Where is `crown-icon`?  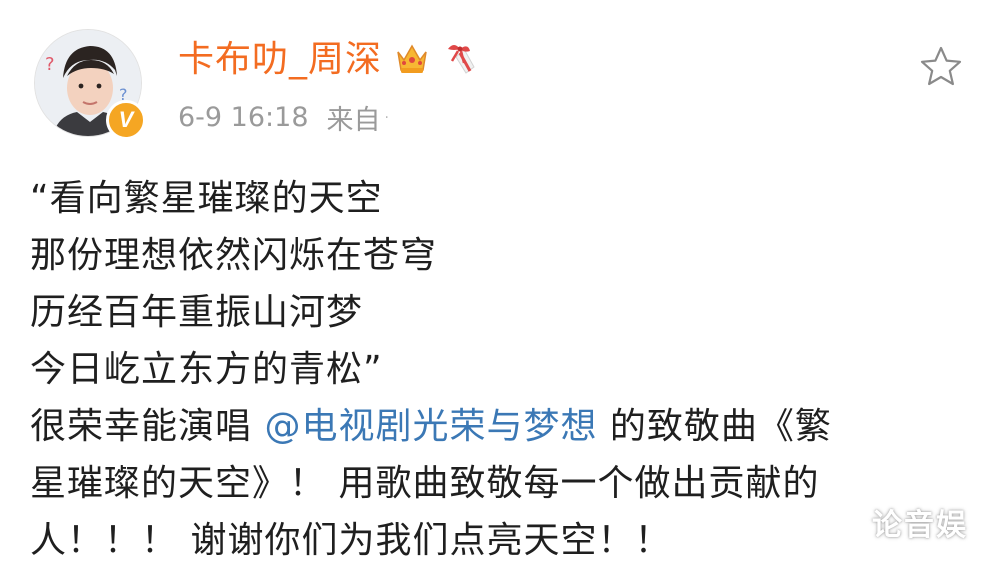
crown-icon is located at coordinates (412, 60).